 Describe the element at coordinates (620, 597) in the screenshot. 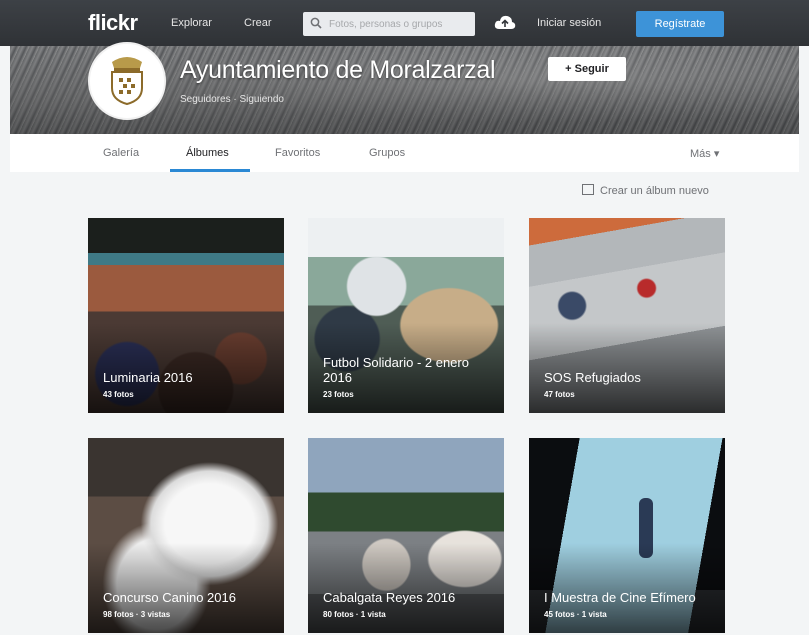

I see `album-title: I Muestra de Cine Efímero` at that location.